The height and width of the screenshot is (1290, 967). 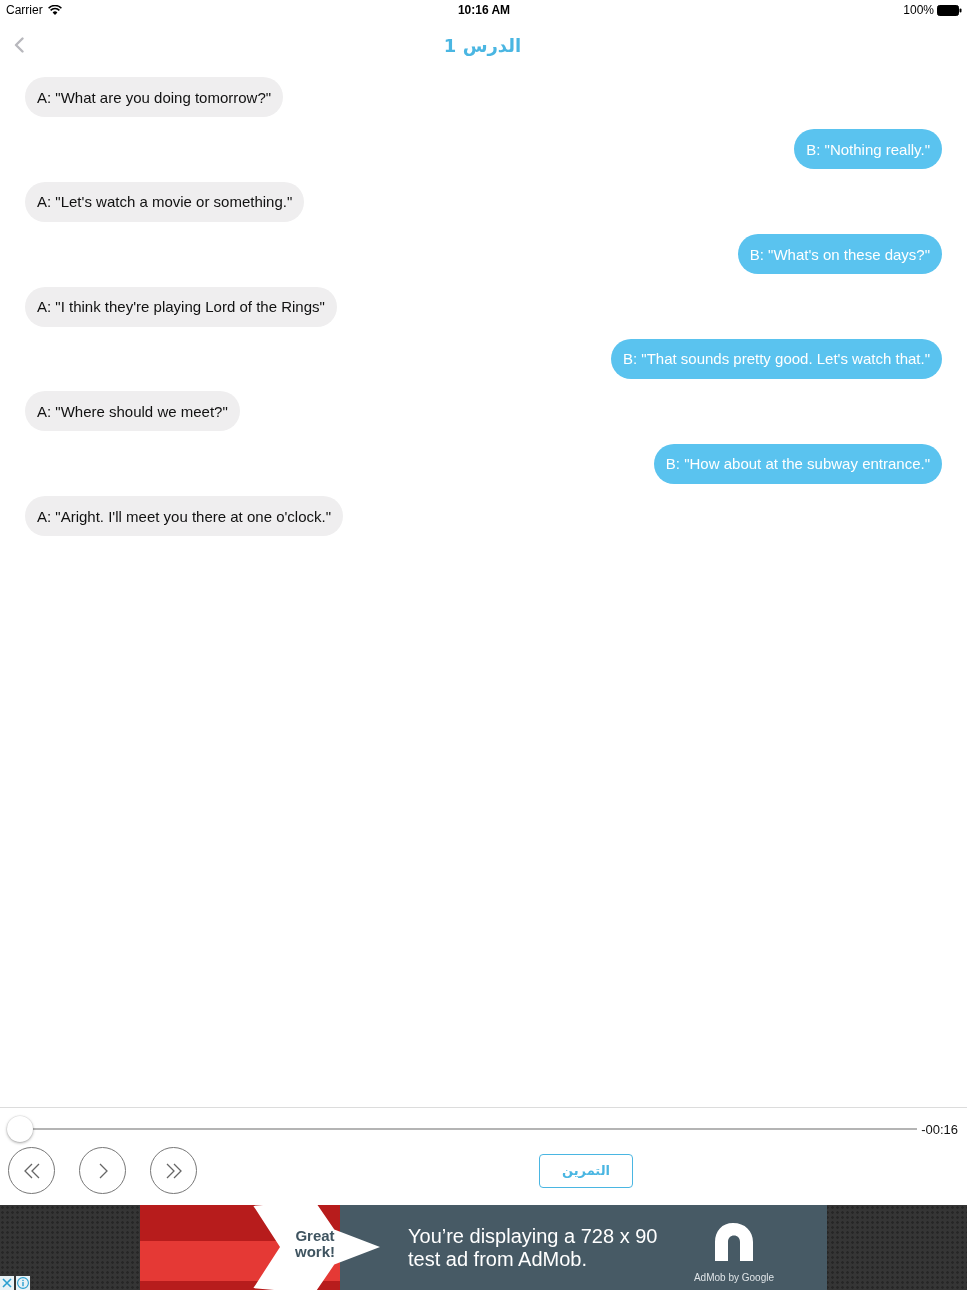 What do you see at coordinates (7, 1283) in the screenshot?
I see `close-icon` at bounding box center [7, 1283].